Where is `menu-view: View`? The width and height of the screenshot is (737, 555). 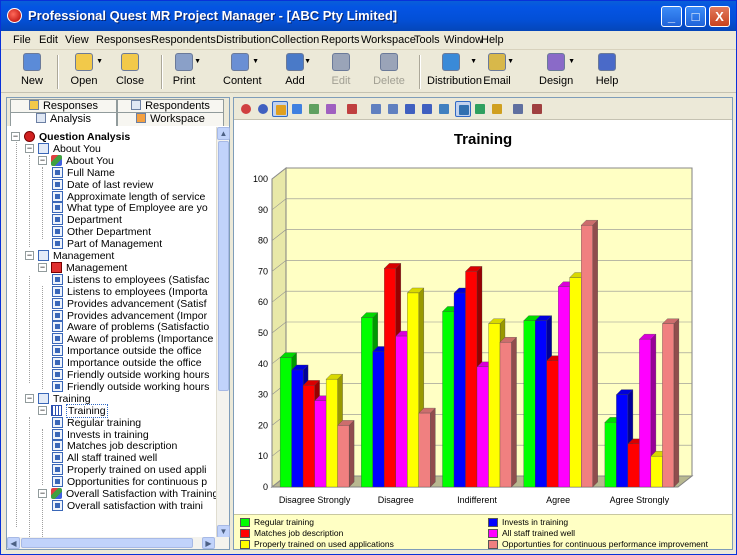
menu-view: View is located at coordinates (77, 40).